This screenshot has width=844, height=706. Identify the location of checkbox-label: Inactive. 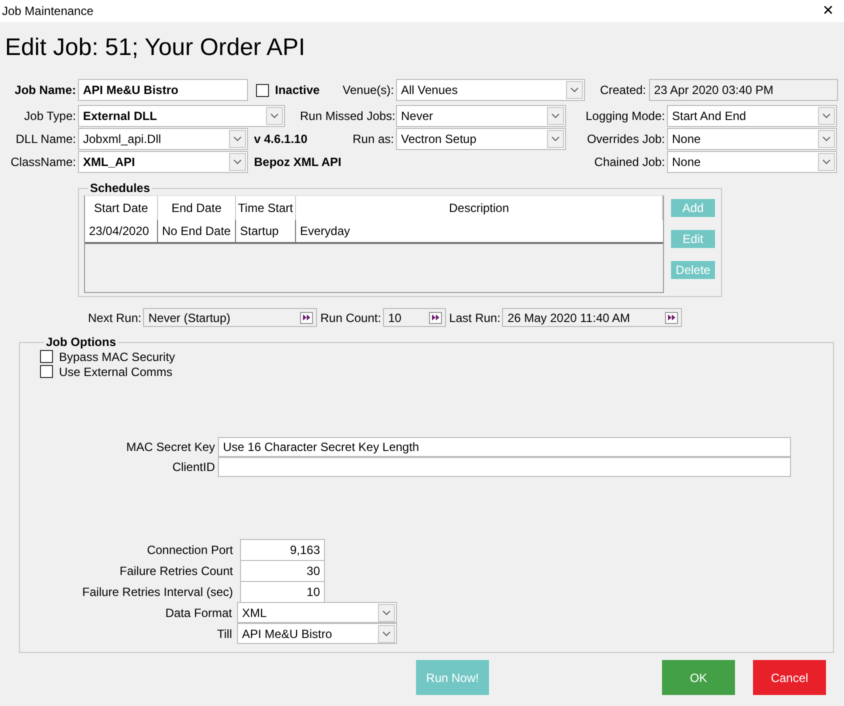
(297, 90).